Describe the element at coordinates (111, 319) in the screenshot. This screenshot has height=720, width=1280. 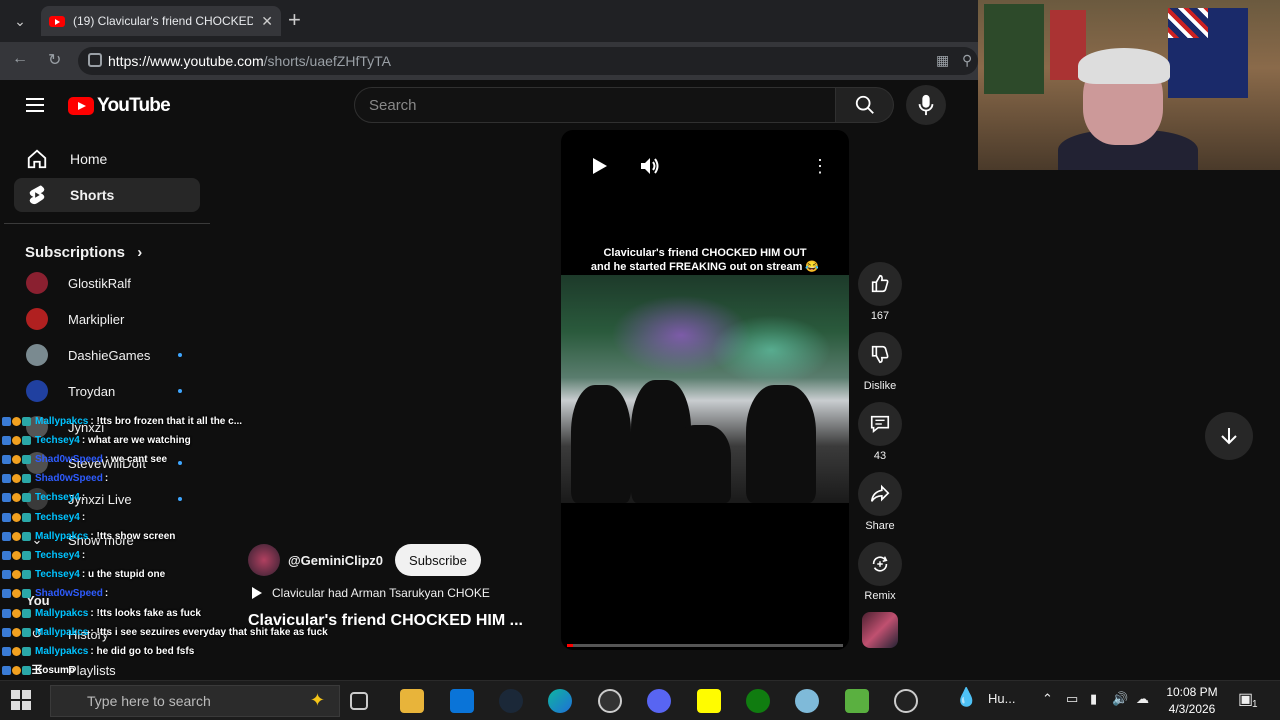
I see `subscription-item: Markiplier` at that location.